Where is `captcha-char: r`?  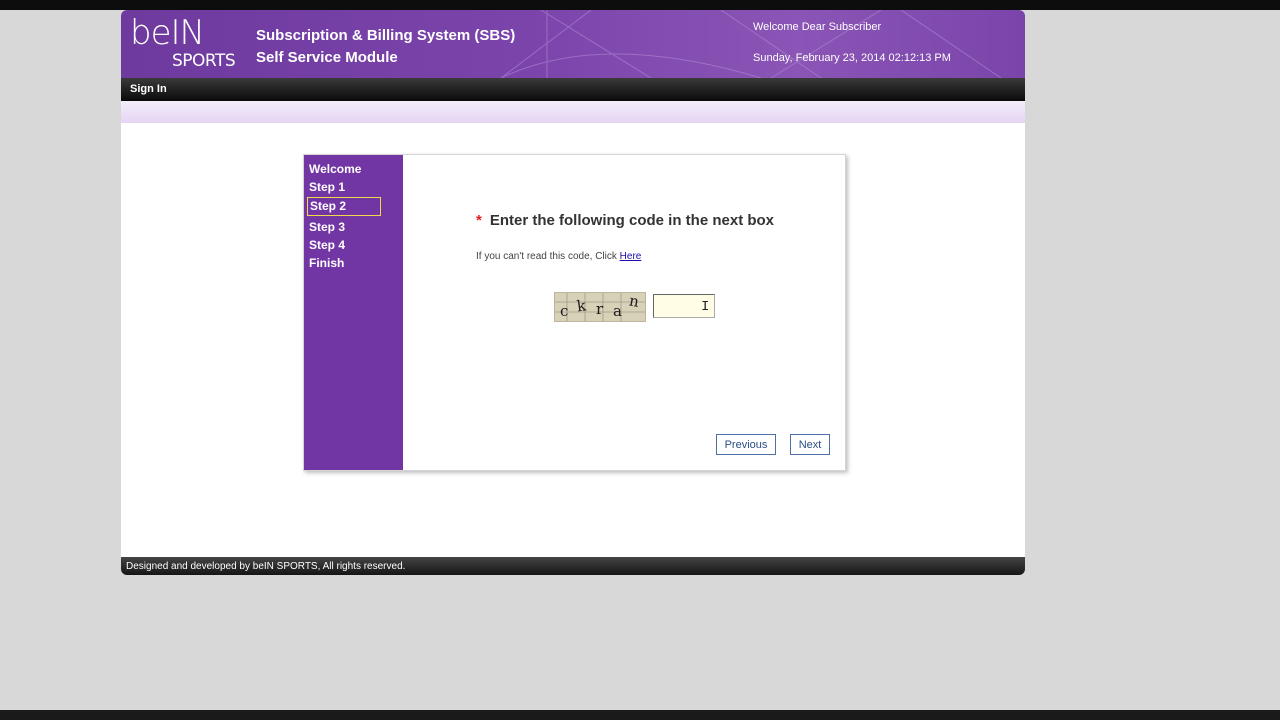
captcha-char: r is located at coordinates (600, 309).